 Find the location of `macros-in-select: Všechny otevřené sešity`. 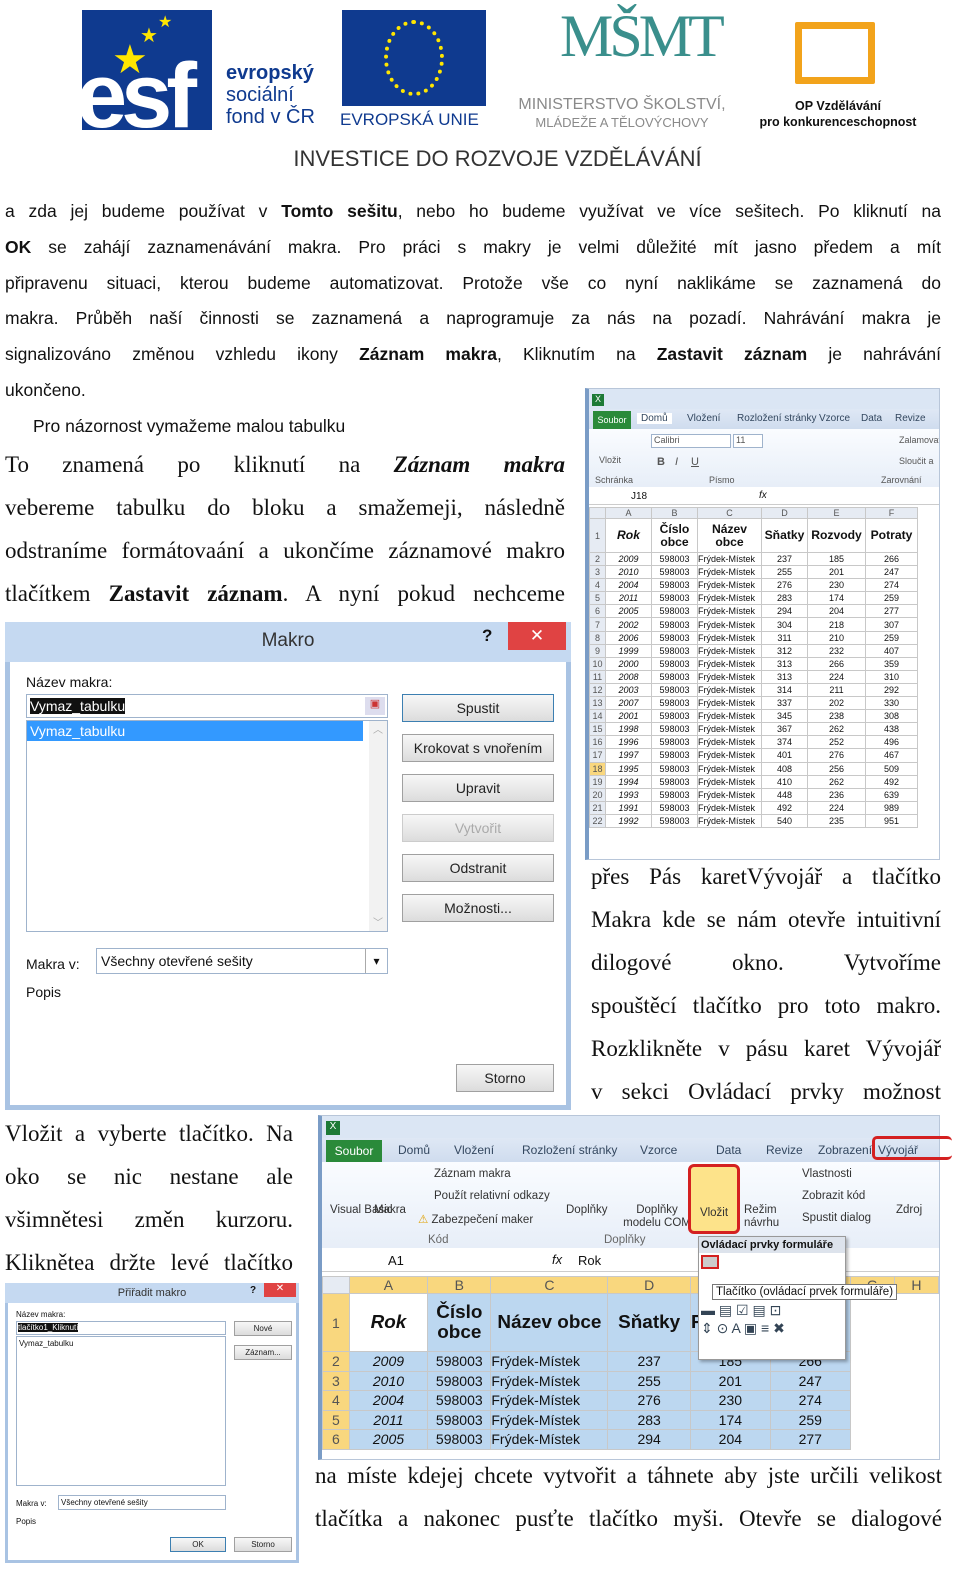

macros-in-select: Všechny otevřené sešity is located at coordinates (142, 1502).